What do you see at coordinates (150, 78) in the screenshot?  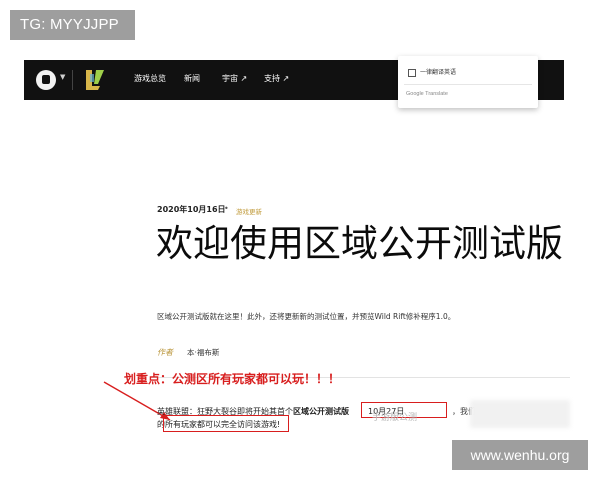 I see `nav-item-overview: 游戏总览` at bounding box center [150, 78].